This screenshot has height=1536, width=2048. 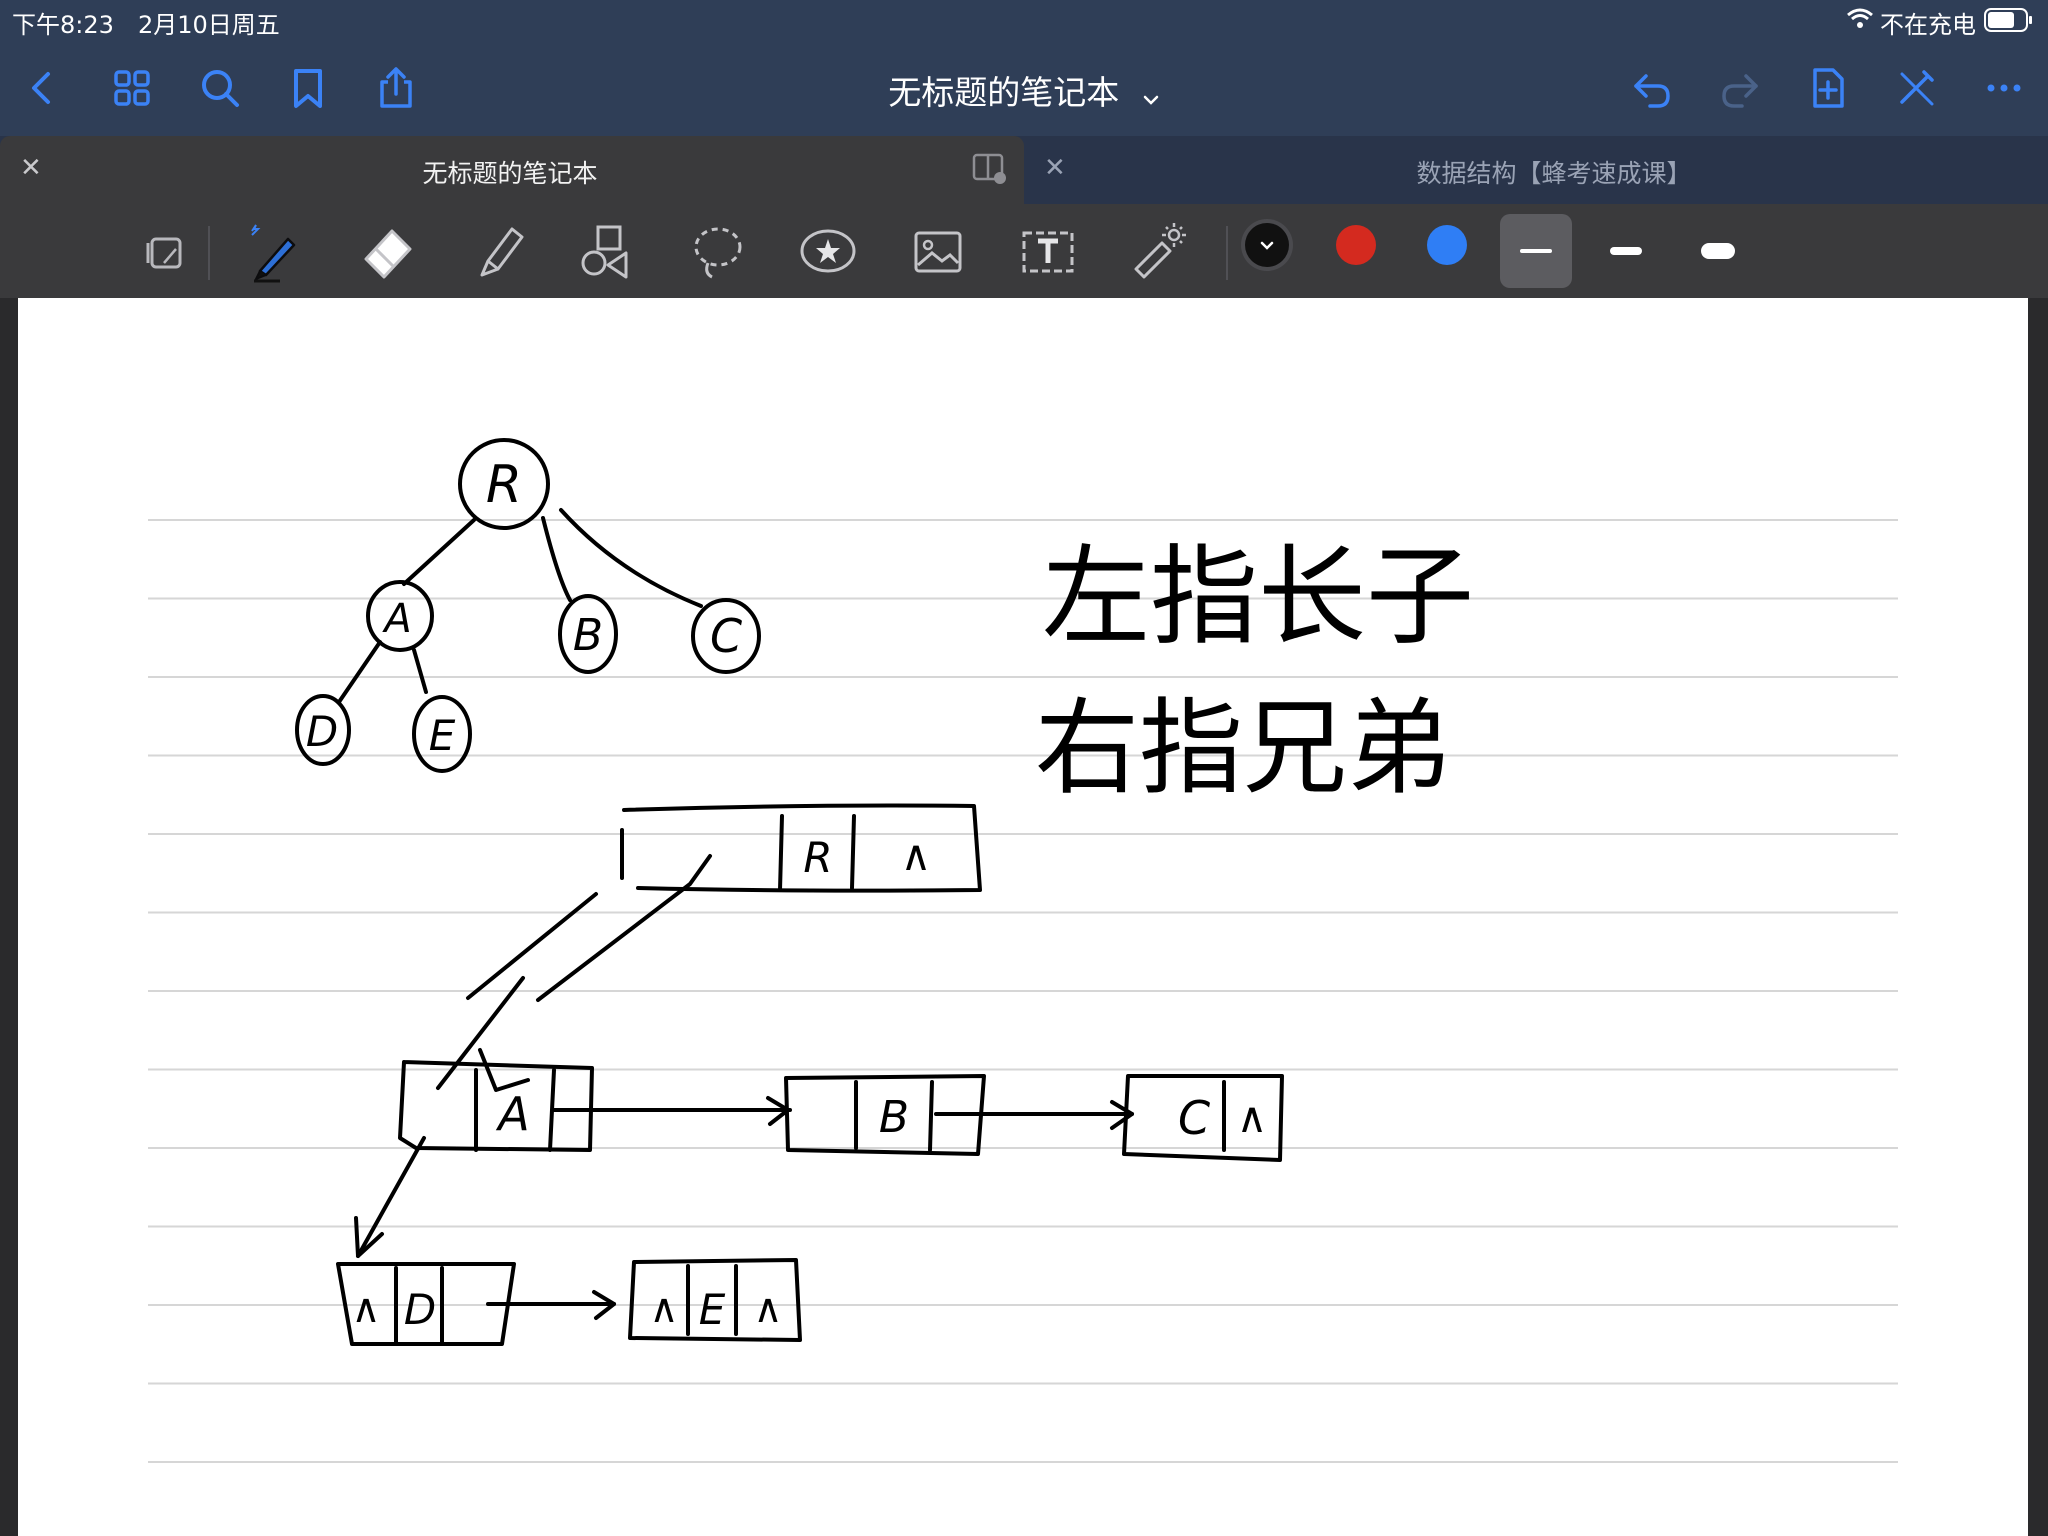 I want to click on stroke-width-thick, so click(x=1718, y=251).